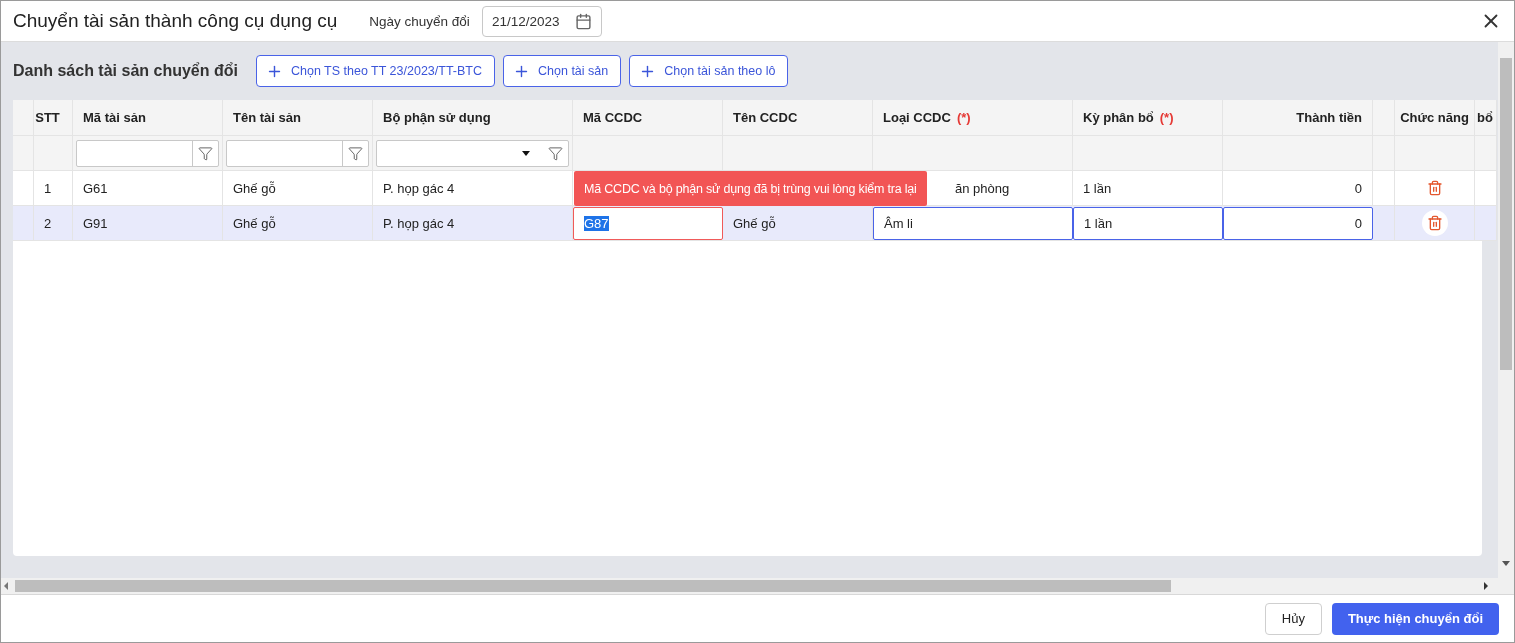 The width and height of the screenshot is (1515, 643). I want to click on vertical-scrollbar, so click(1506, 310).